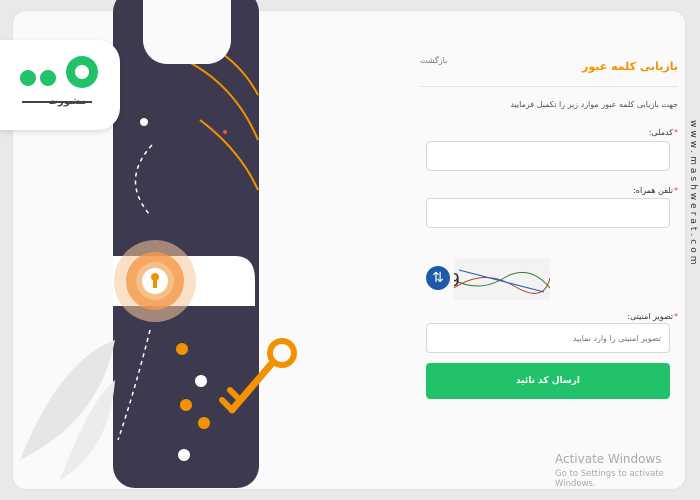  What do you see at coordinates (549, 86) in the screenshot?
I see `divider` at bounding box center [549, 86].